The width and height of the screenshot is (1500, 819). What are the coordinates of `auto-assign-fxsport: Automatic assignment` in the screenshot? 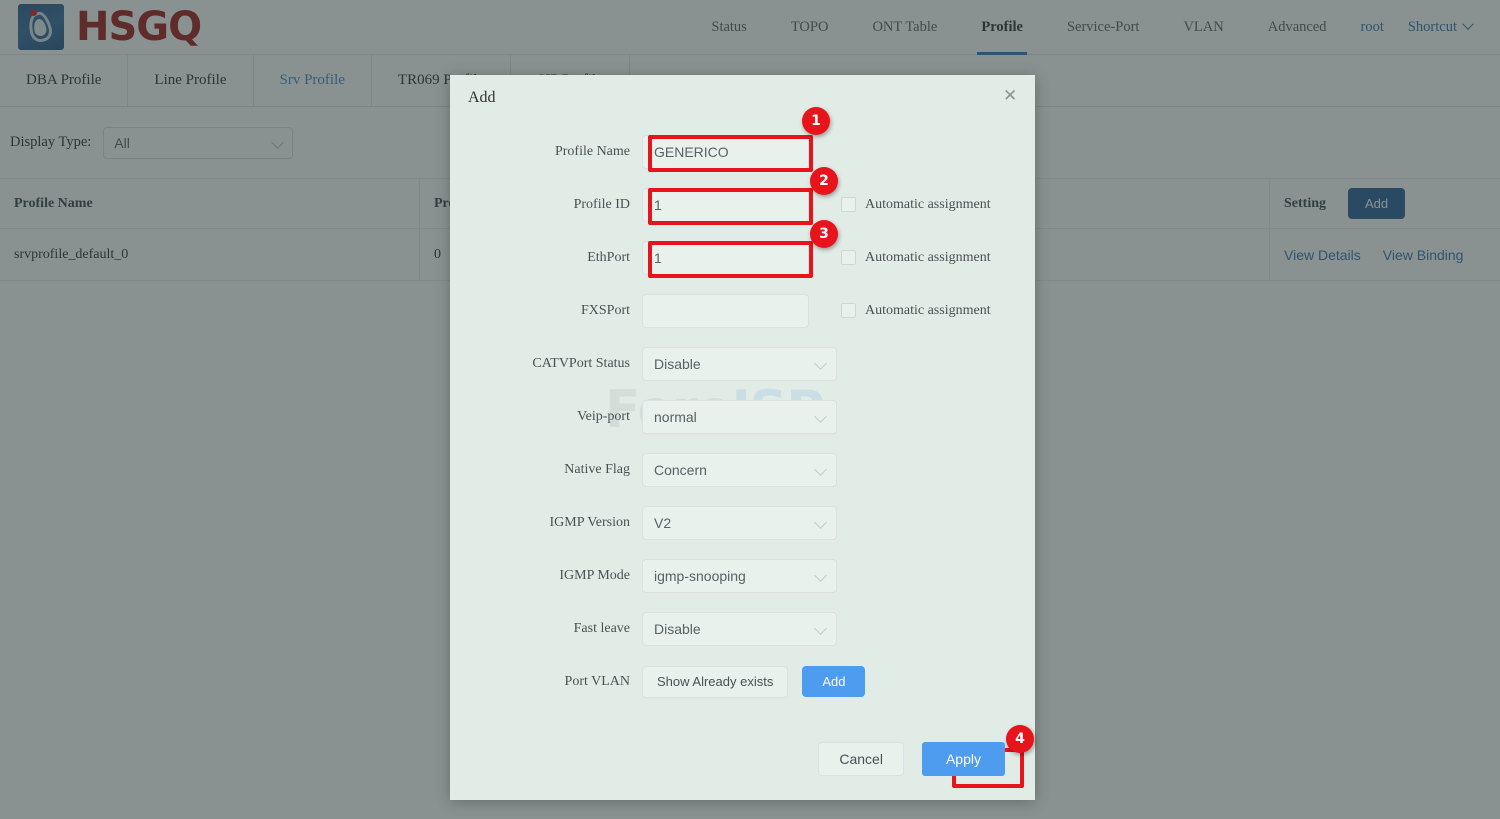 It's located at (916, 311).